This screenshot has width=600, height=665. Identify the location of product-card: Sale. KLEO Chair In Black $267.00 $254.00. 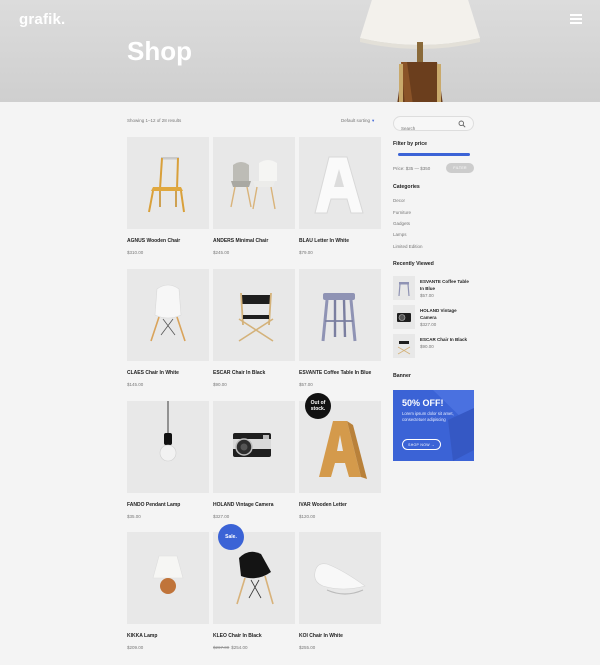
(254, 587).